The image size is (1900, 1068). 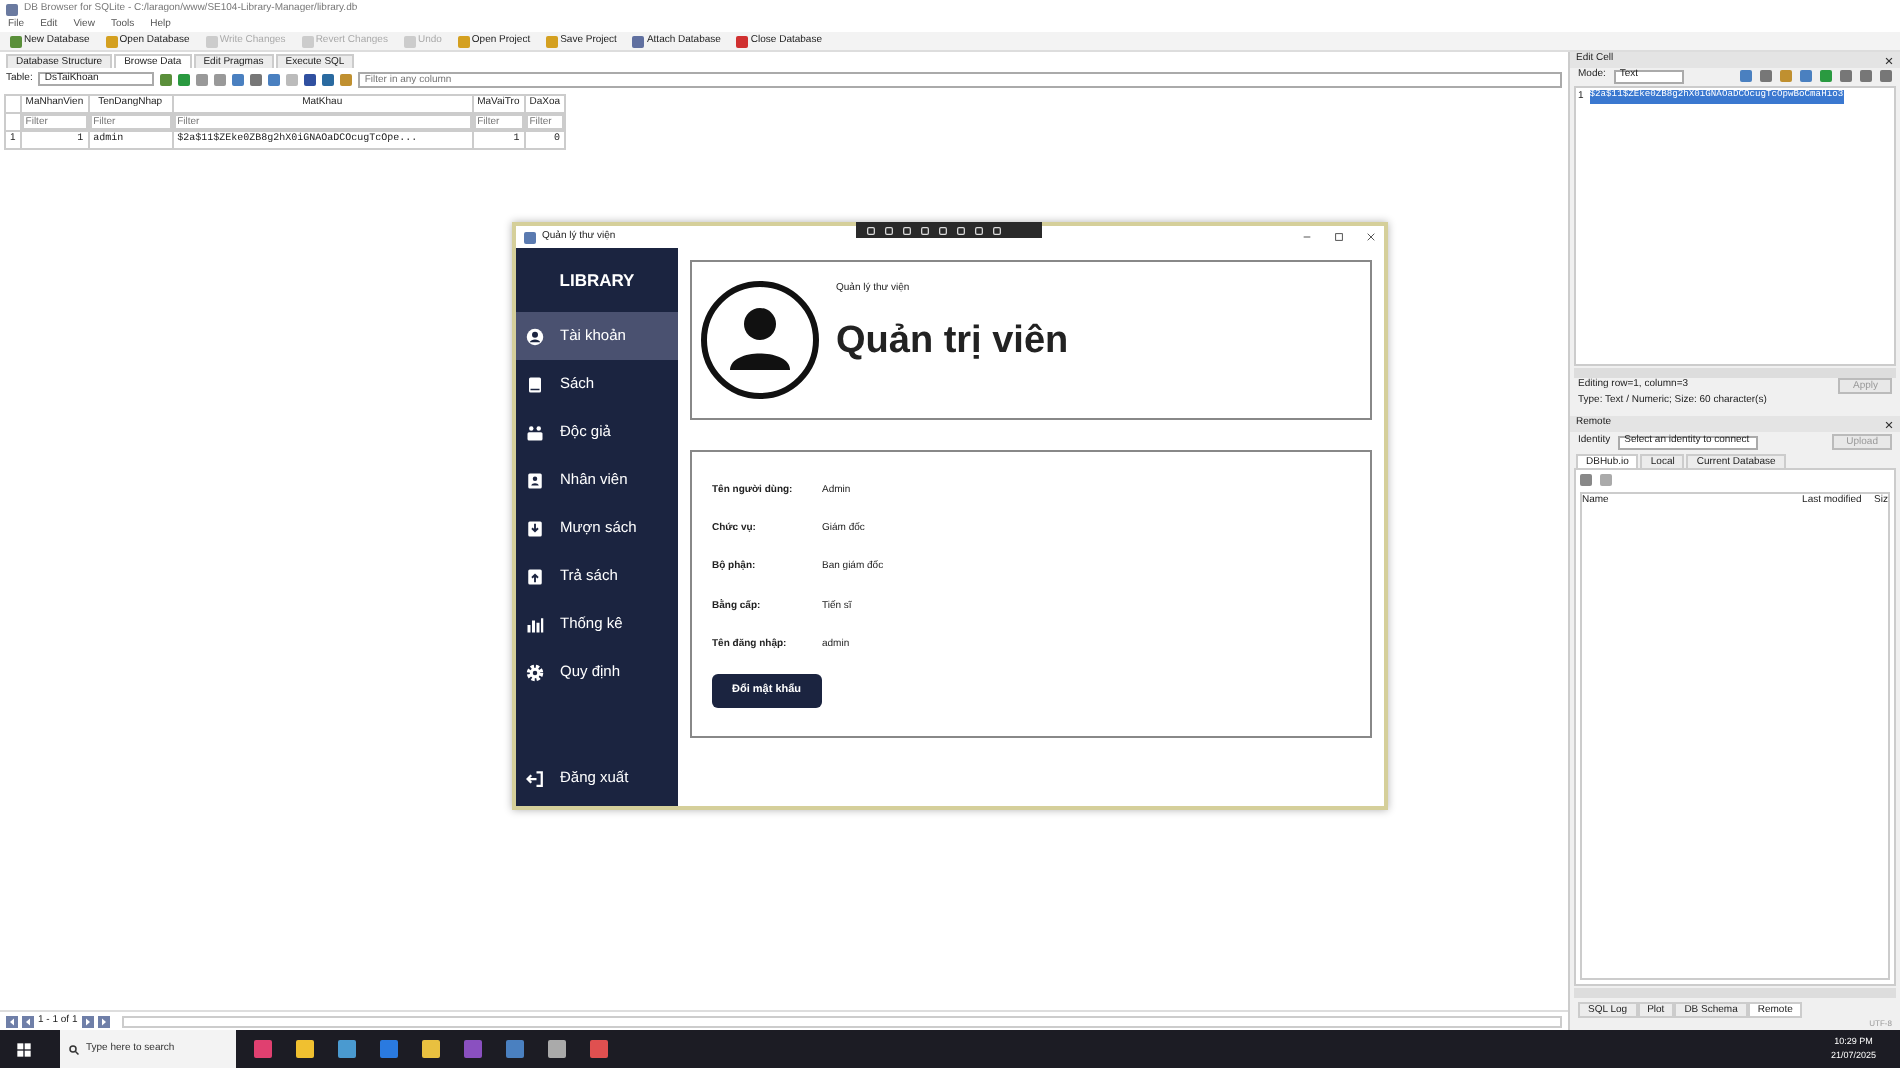 What do you see at coordinates (535, 778) in the screenshot?
I see `logout-icon` at bounding box center [535, 778].